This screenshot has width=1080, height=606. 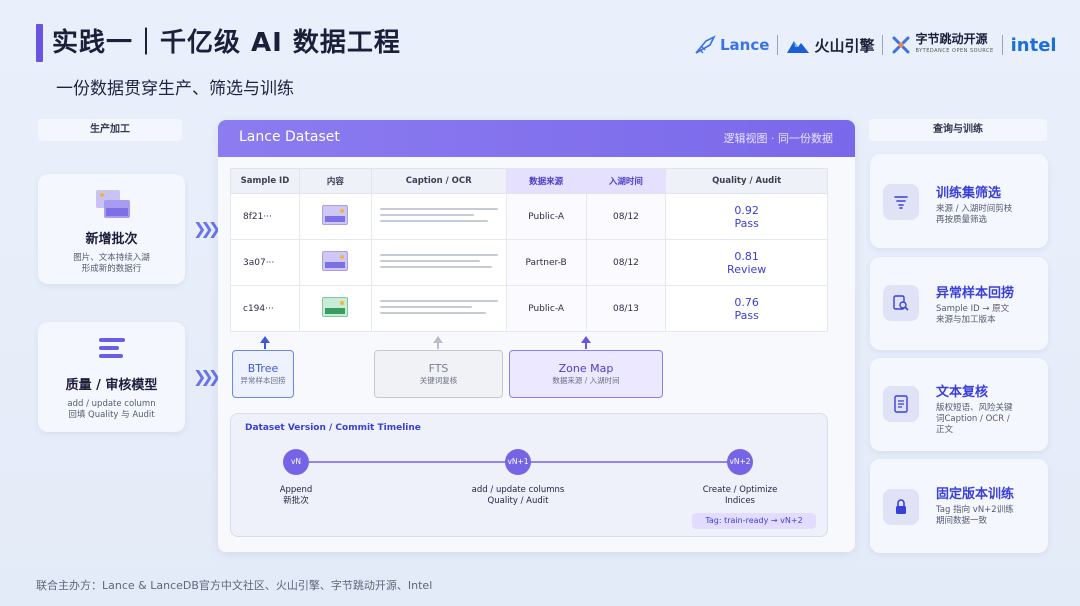 What do you see at coordinates (518, 462) in the screenshot?
I see `version-node-vn1: vN+1` at bounding box center [518, 462].